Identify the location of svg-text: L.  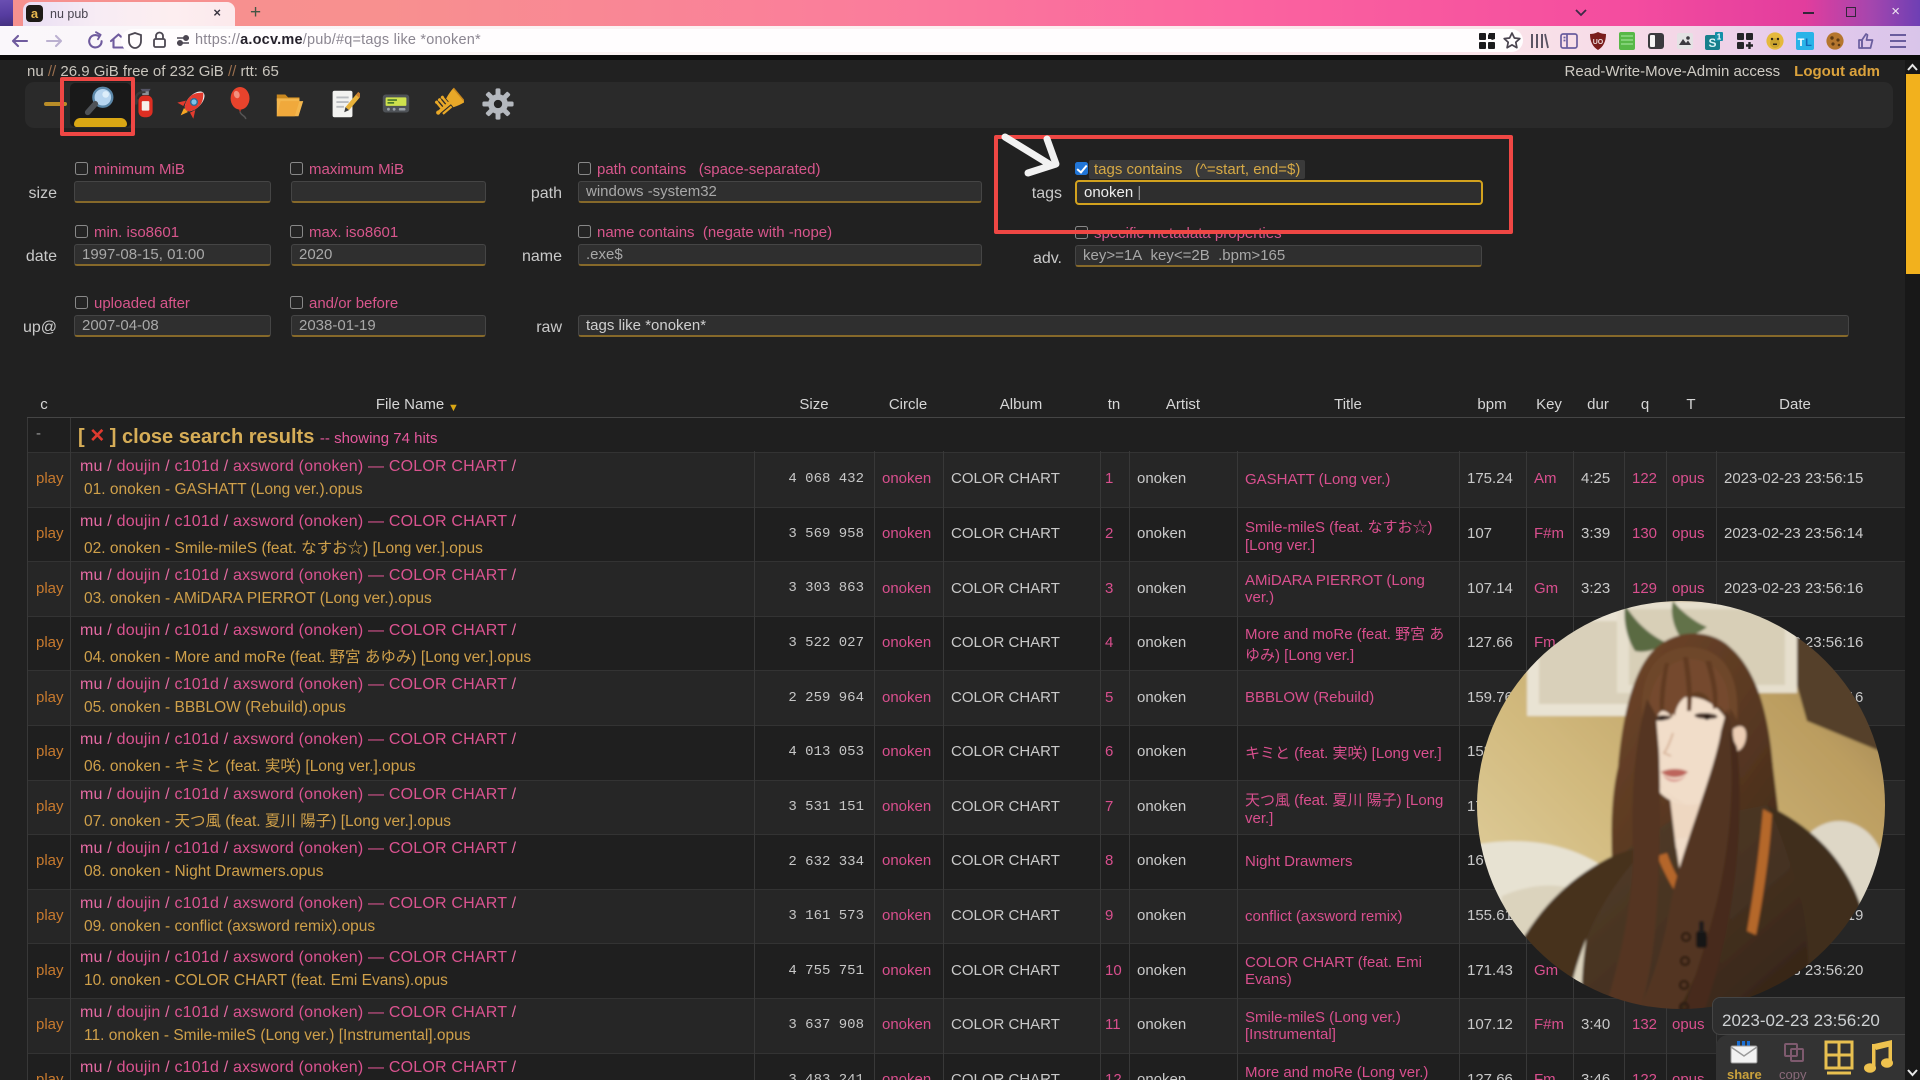
(1808, 43).